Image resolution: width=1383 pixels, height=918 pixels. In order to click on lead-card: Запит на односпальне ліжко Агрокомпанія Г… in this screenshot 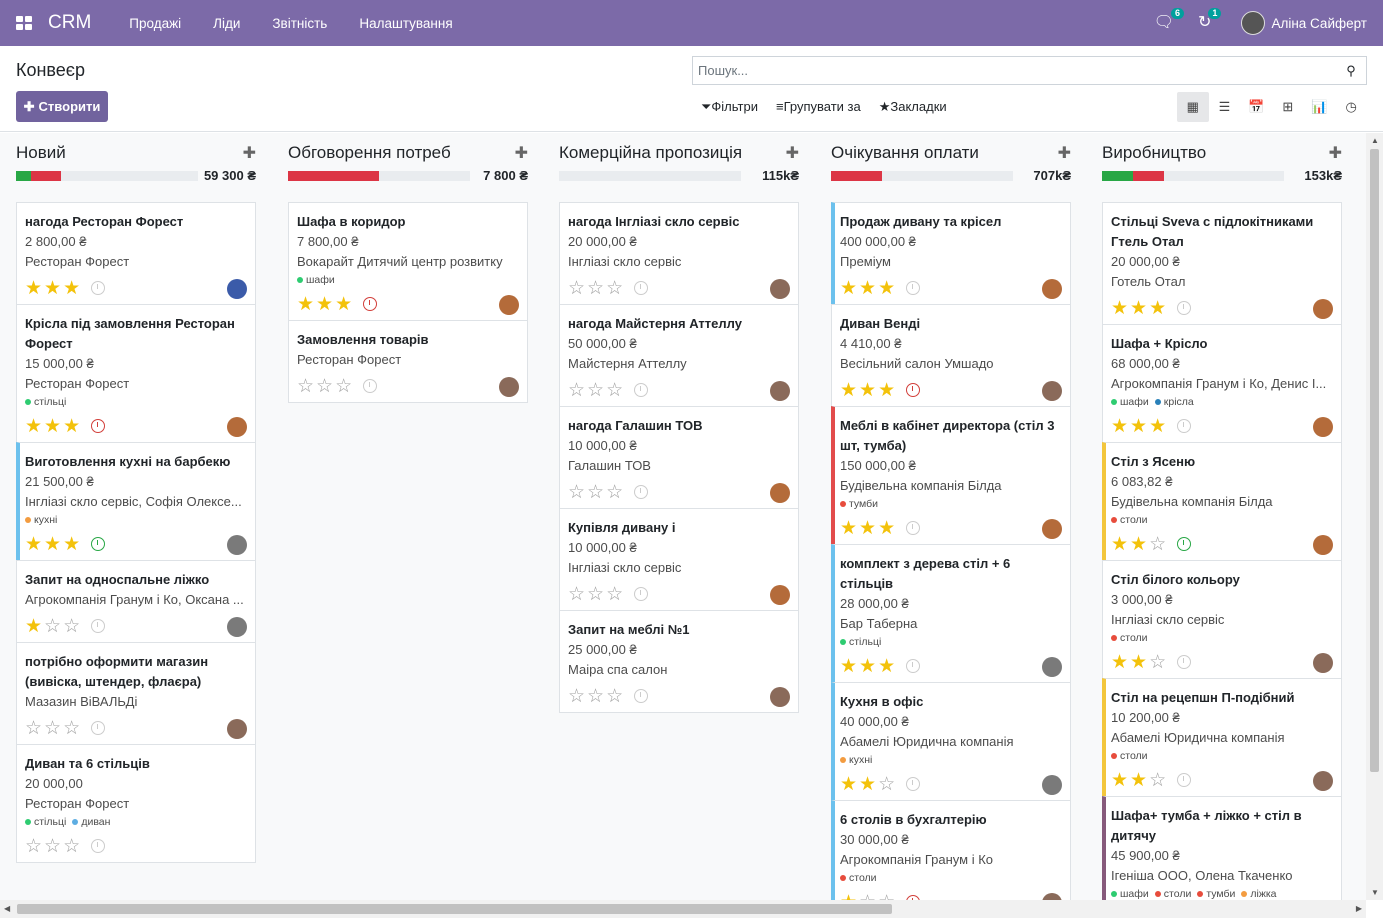, I will do `click(136, 601)`.